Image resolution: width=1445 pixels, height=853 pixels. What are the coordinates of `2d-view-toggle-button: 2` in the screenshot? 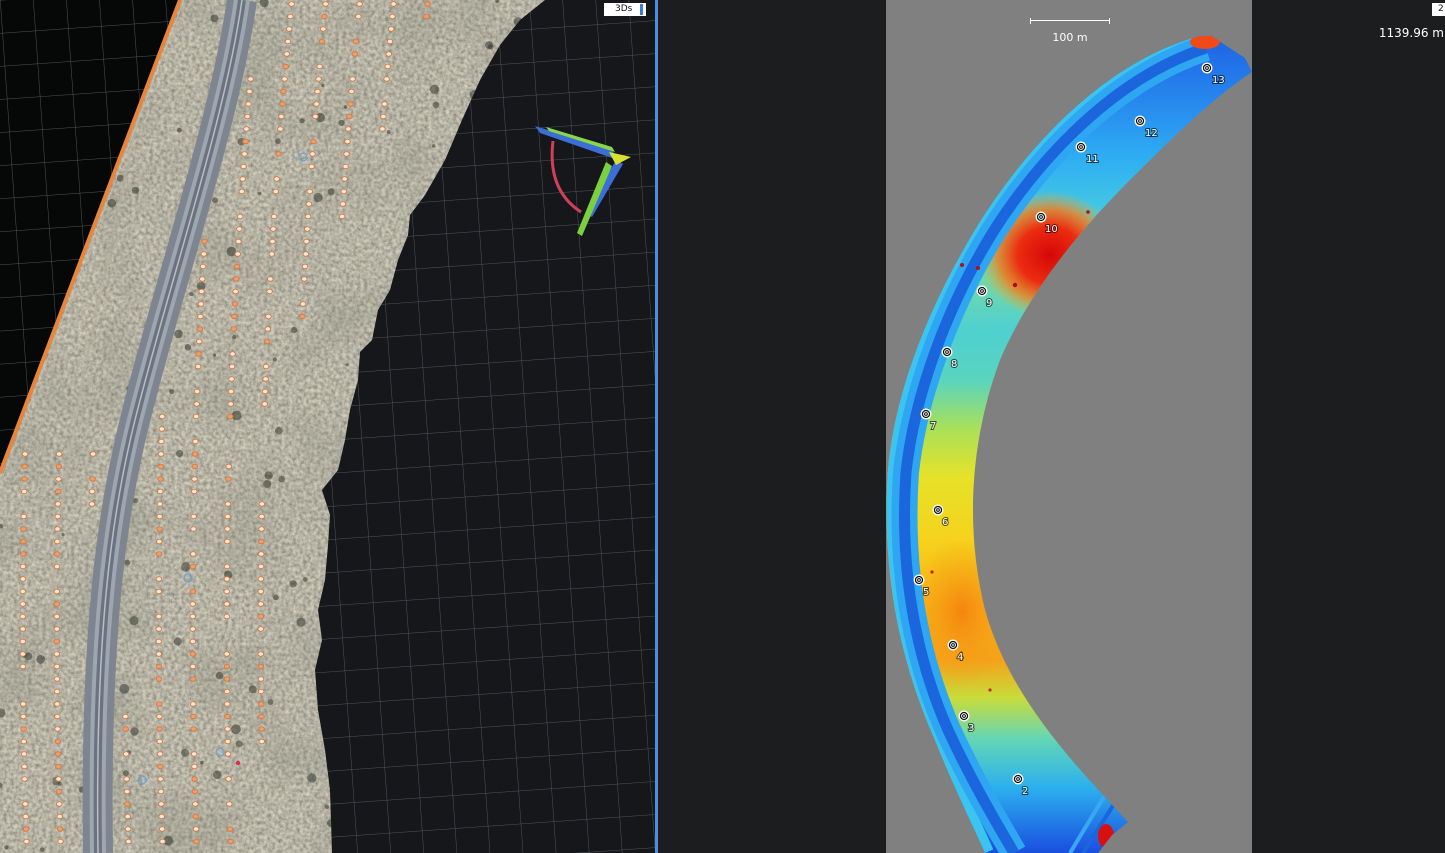 It's located at (1438, 9).